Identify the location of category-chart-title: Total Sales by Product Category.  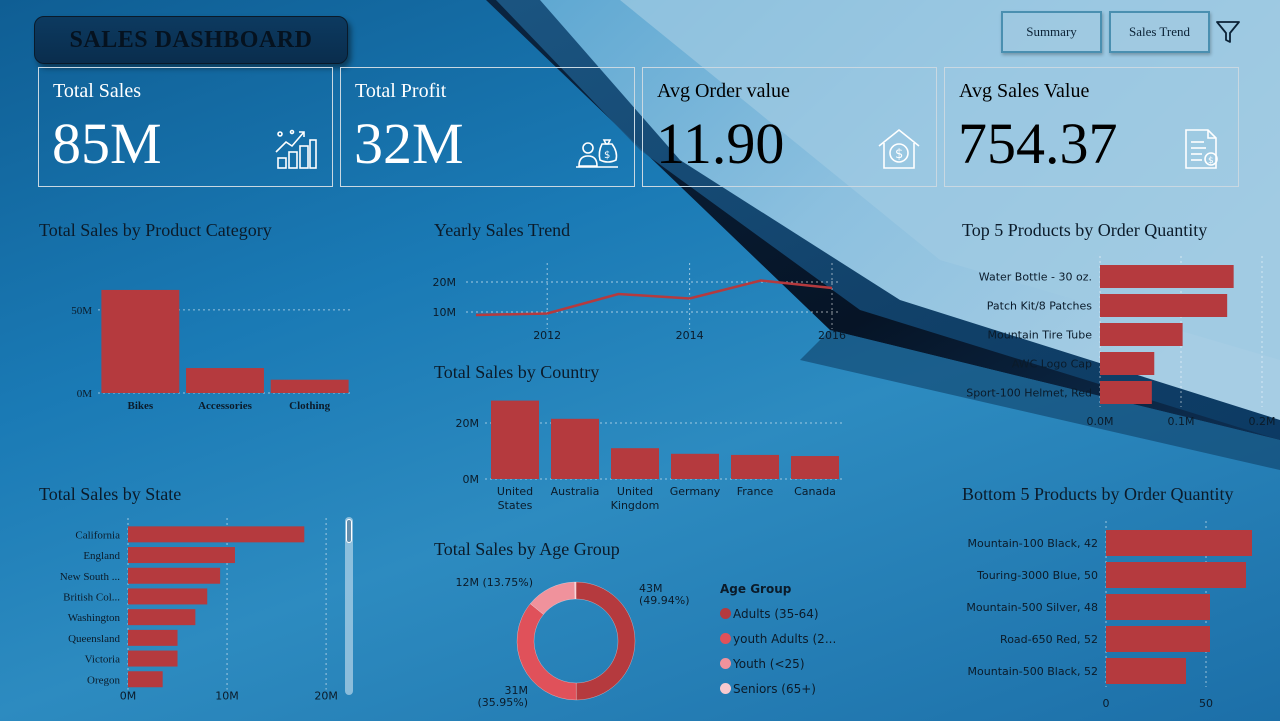
(155, 230).